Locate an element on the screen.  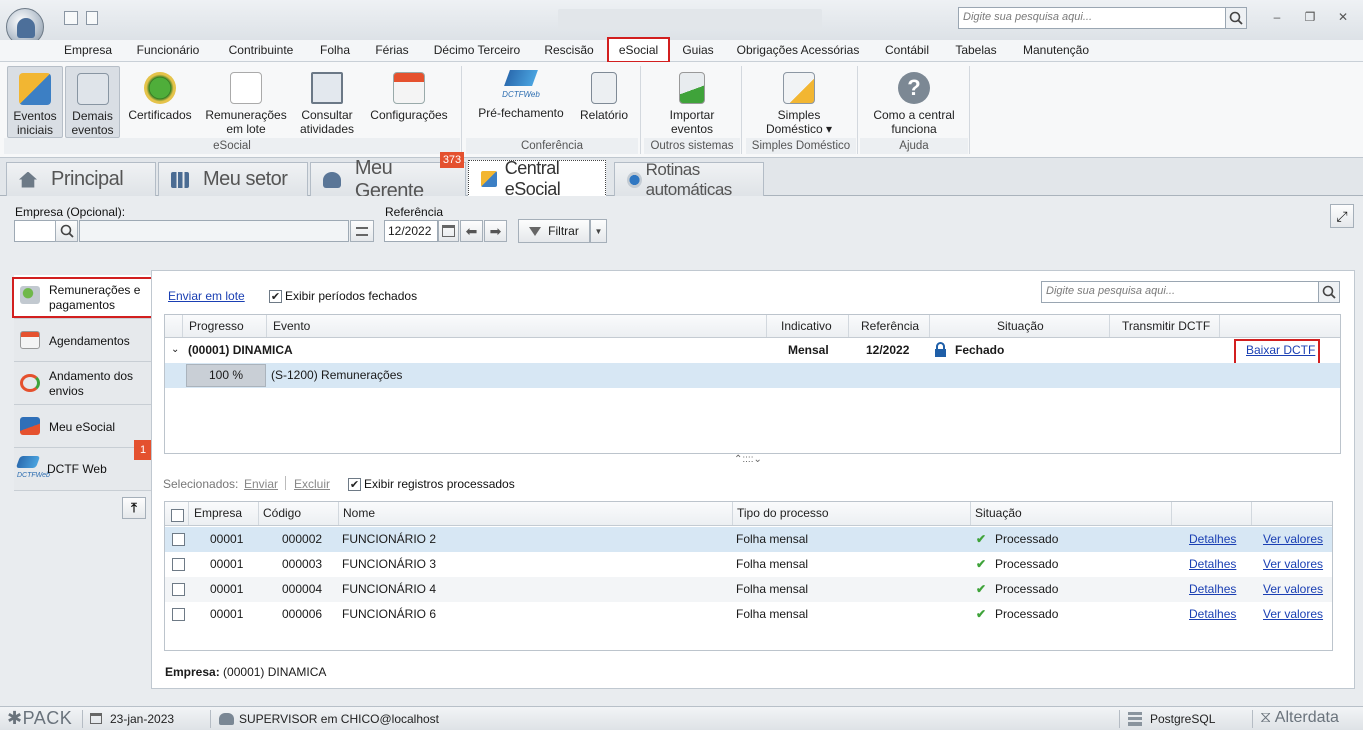
excluir-link: Excluir is located at coordinates (312, 484).